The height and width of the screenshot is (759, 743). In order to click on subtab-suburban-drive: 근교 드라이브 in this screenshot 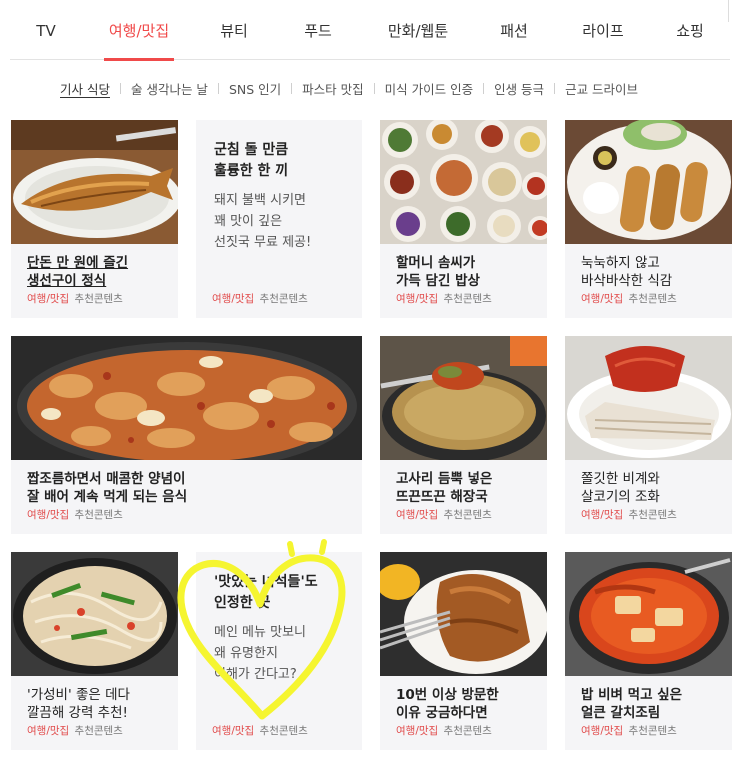, I will do `click(601, 88)`.